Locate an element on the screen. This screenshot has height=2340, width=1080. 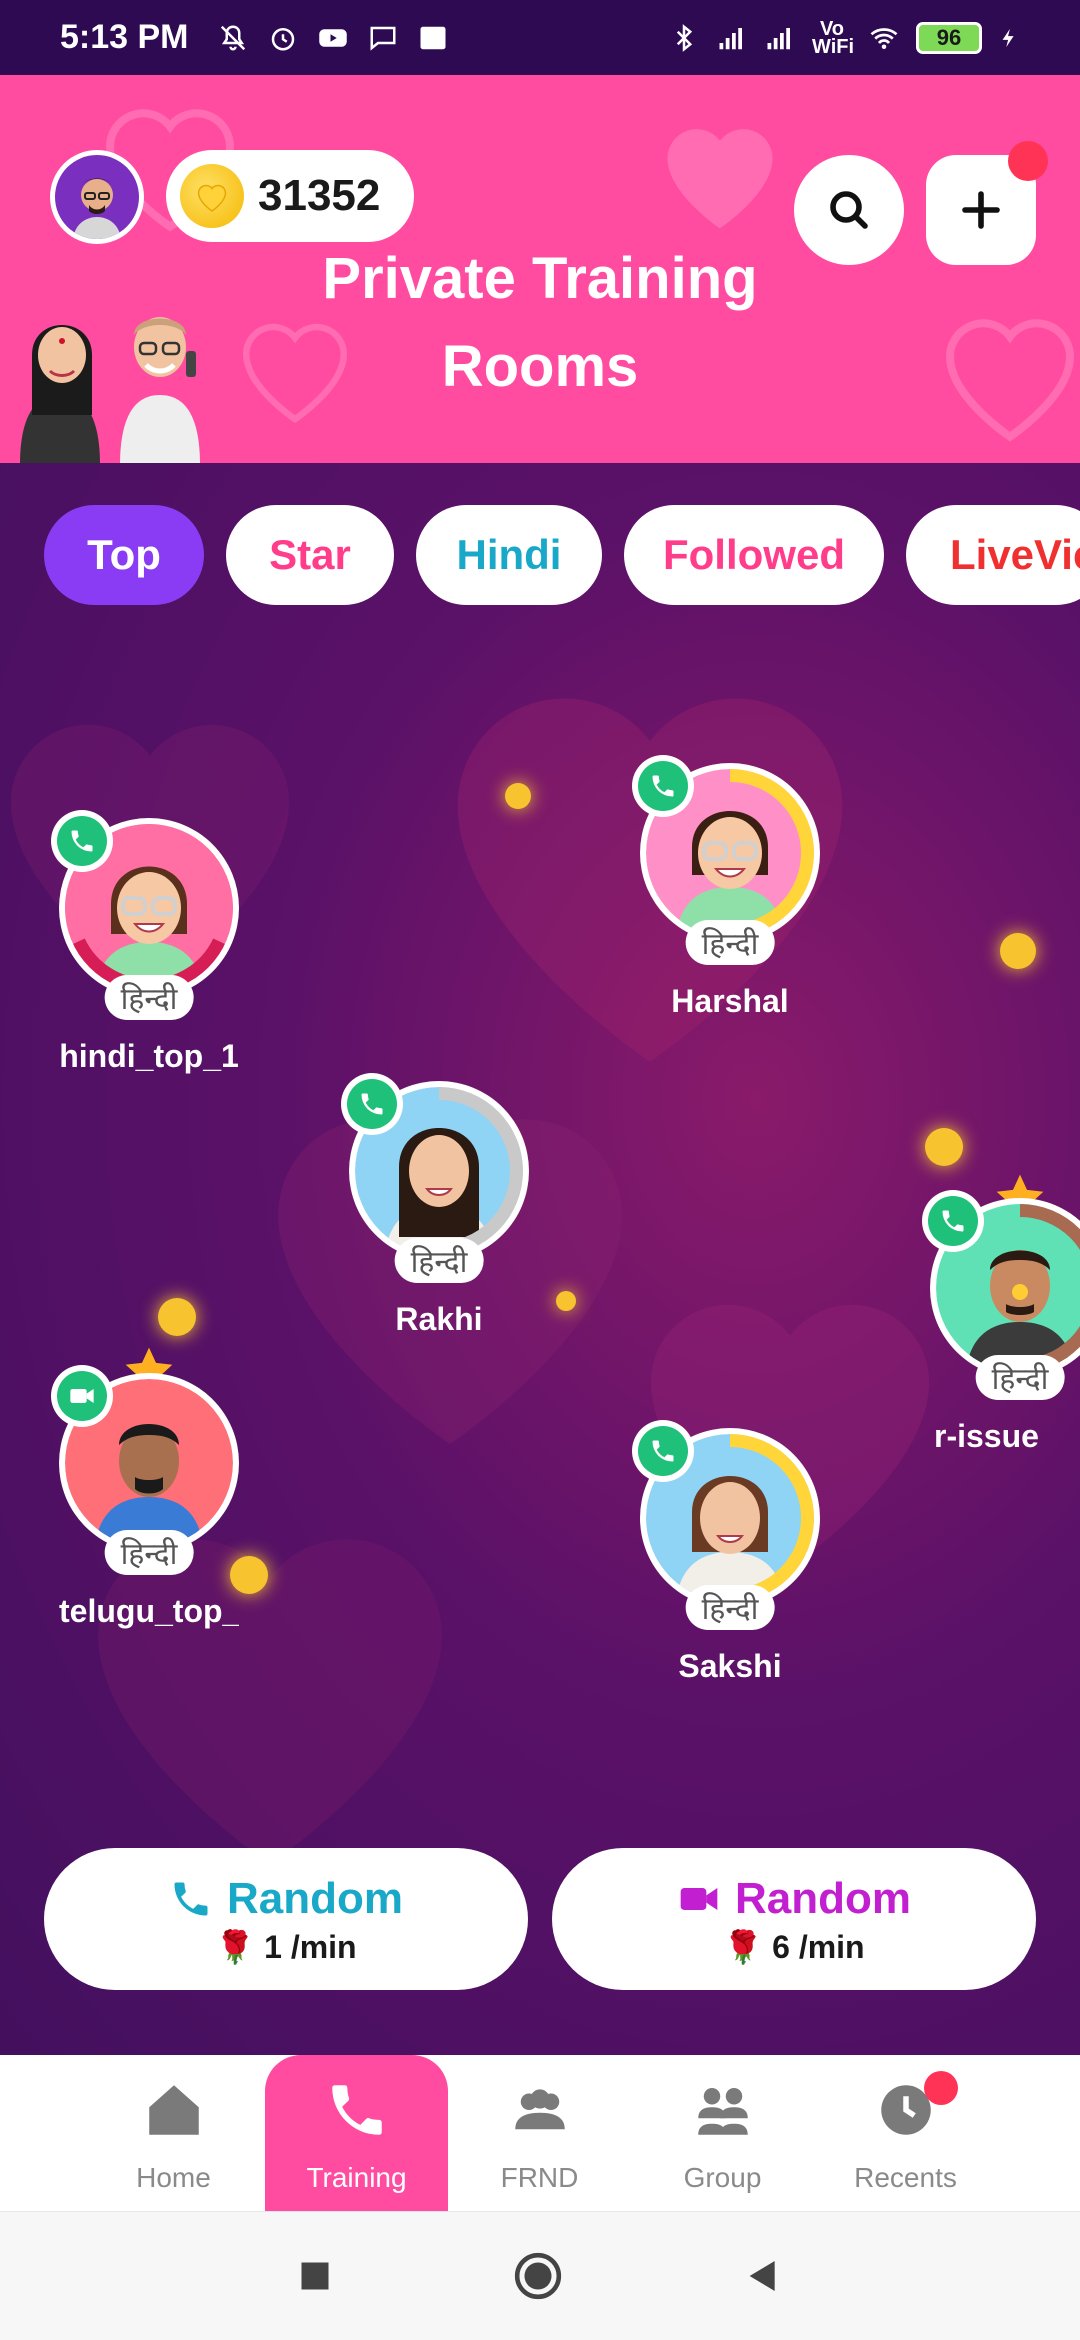
random-video-button: Random 🌹 6 /min is located at coordinates (794, 1919).